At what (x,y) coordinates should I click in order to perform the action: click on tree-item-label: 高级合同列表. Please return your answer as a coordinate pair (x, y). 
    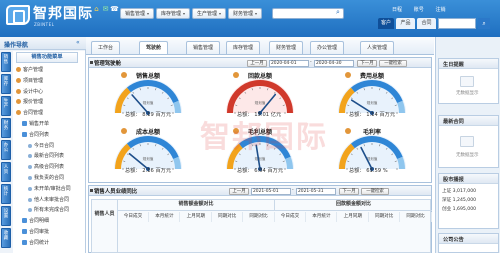
    Looking at the image, I should click on (49, 167).